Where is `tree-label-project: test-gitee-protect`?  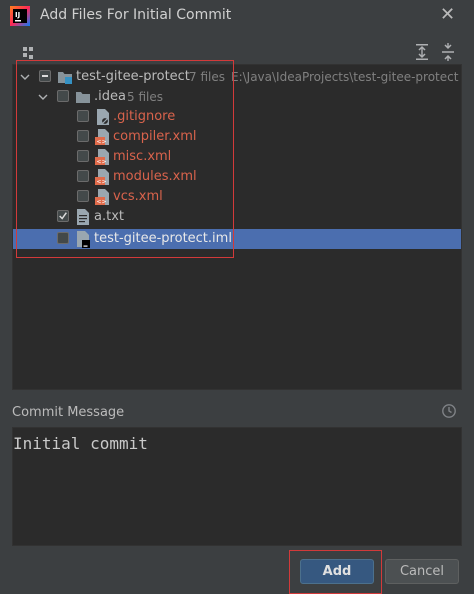
tree-label-project: test-gitee-protect is located at coordinates (133, 76).